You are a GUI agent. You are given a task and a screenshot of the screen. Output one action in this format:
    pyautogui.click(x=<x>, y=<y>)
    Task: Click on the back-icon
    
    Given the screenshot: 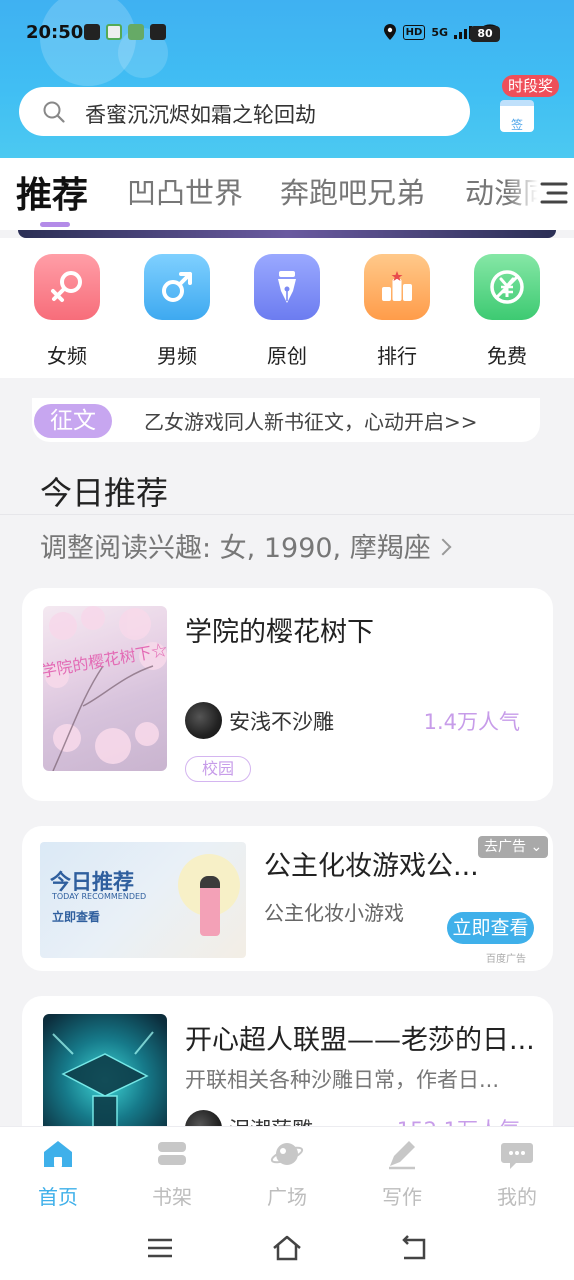 What is the action you would take?
    pyautogui.click(x=414, y=1248)
    